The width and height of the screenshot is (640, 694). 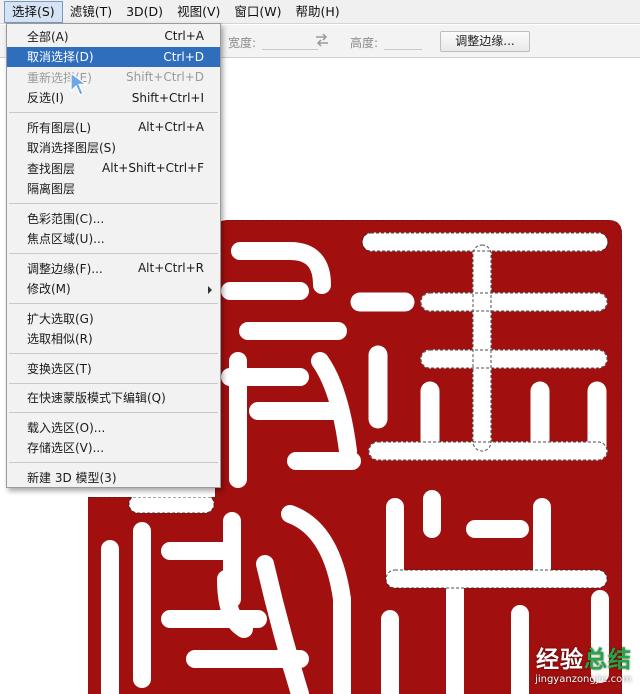 I want to click on width-field, so click(x=290, y=42).